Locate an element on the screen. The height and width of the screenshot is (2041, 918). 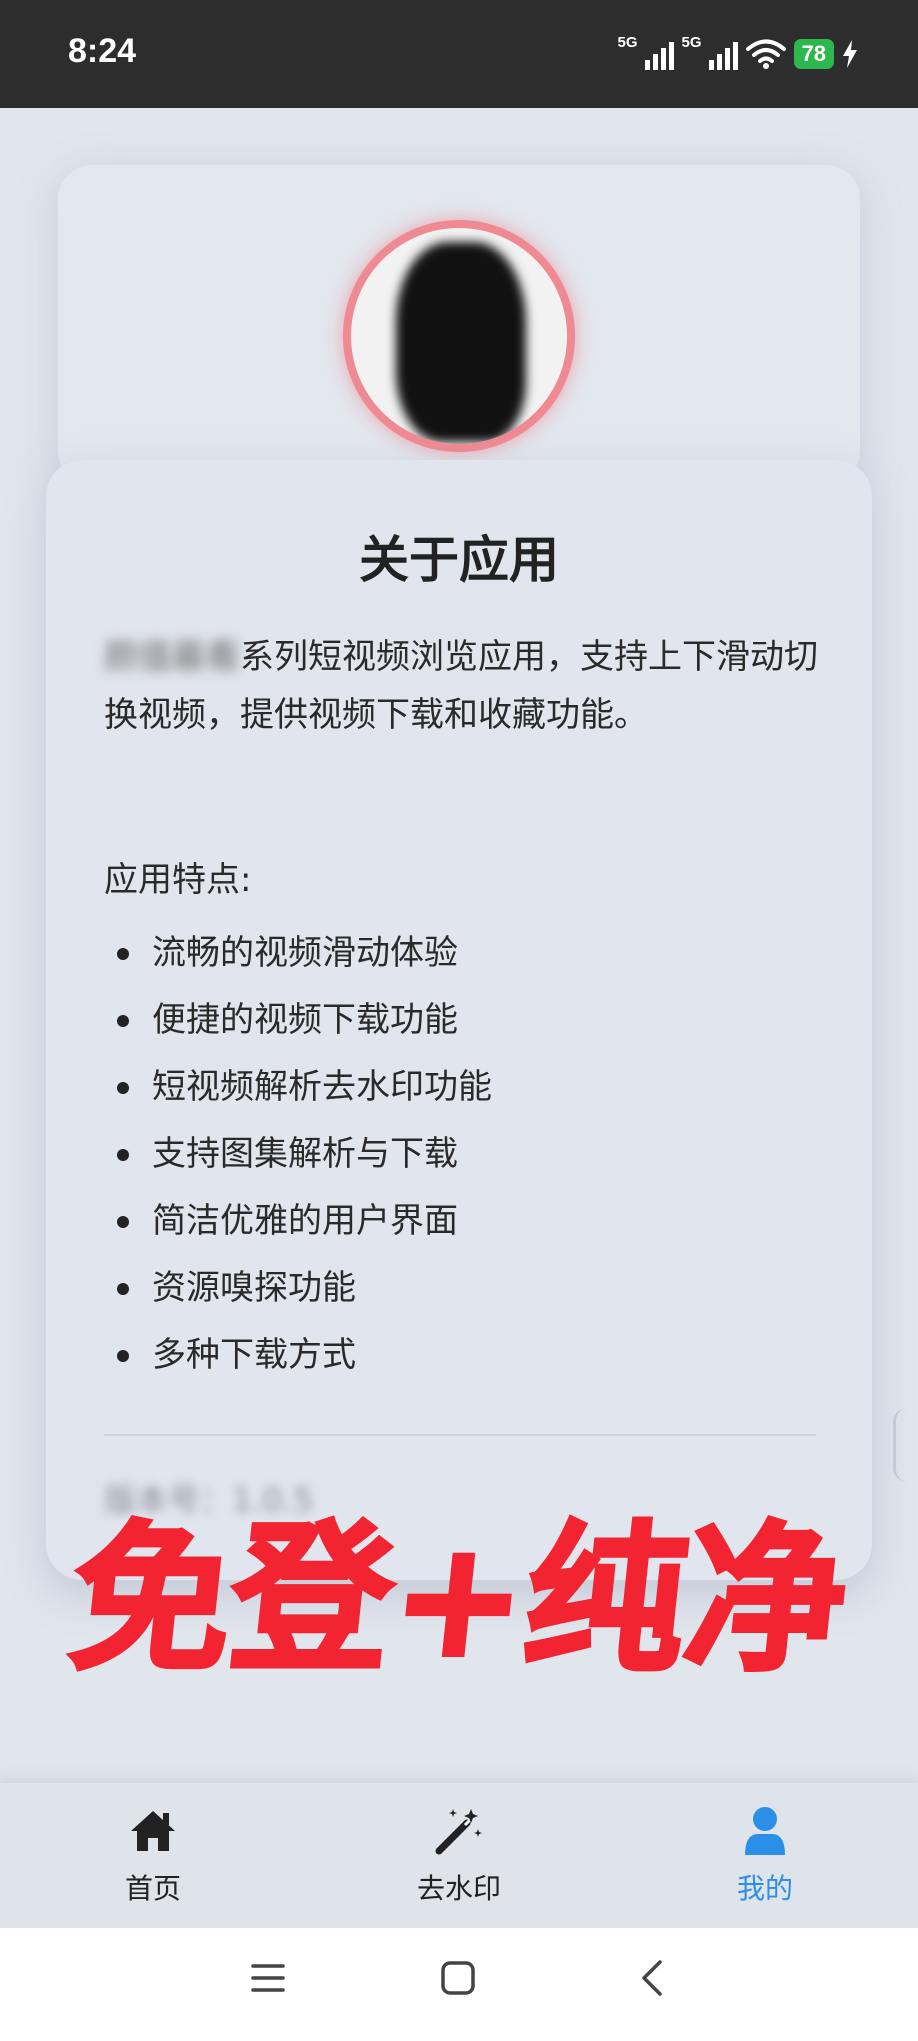
feature-item: 便捷的视频下载功能 is located at coordinates (298, 1028).